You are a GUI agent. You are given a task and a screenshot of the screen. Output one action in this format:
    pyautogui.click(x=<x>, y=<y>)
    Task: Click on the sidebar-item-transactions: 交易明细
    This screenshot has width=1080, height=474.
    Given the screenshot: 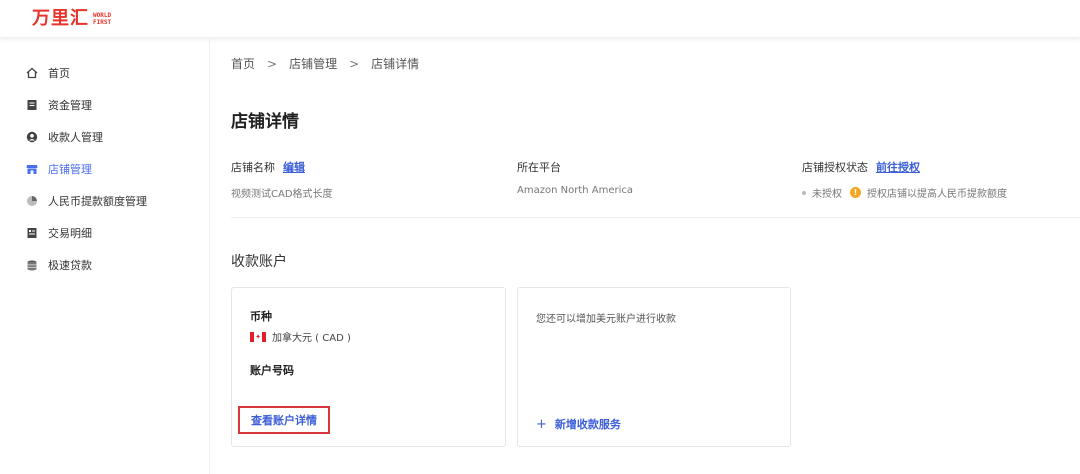 What is the action you would take?
    pyautogui.click(x=59, y=233)
    